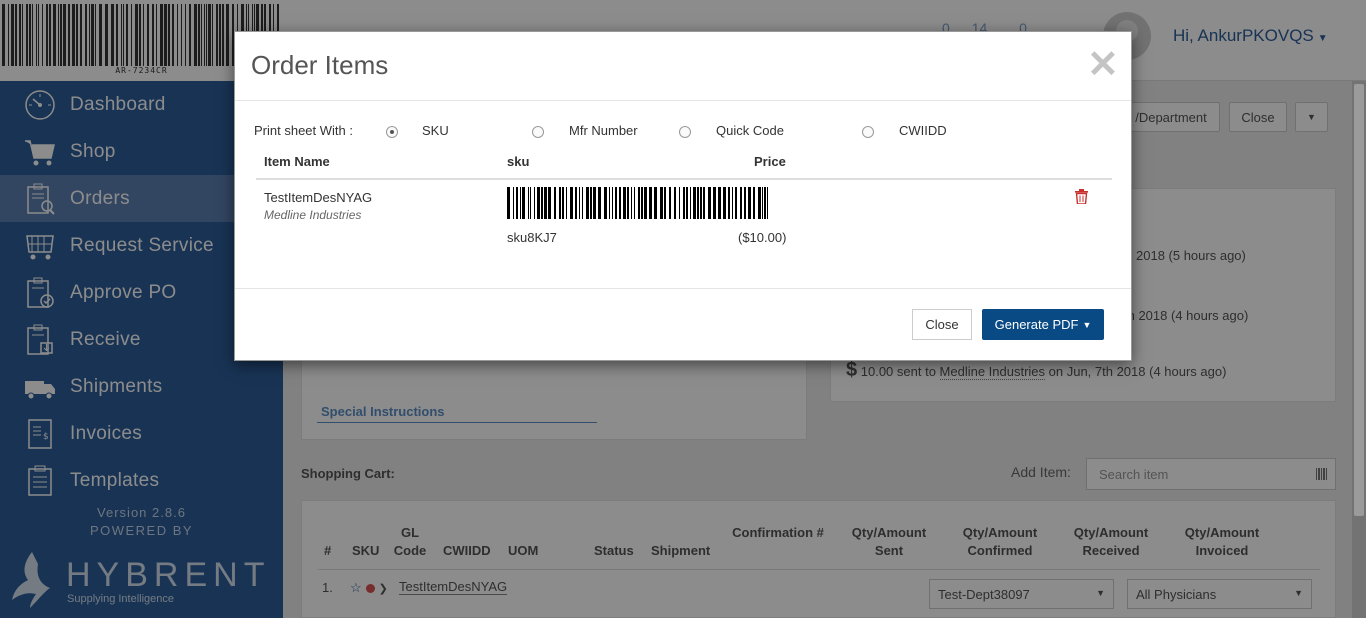 The height and width of the screenshot is (618, 1366). Describe the element at coordinates (942, 324) in the screenshot. I see `close-button: Close` at that location.